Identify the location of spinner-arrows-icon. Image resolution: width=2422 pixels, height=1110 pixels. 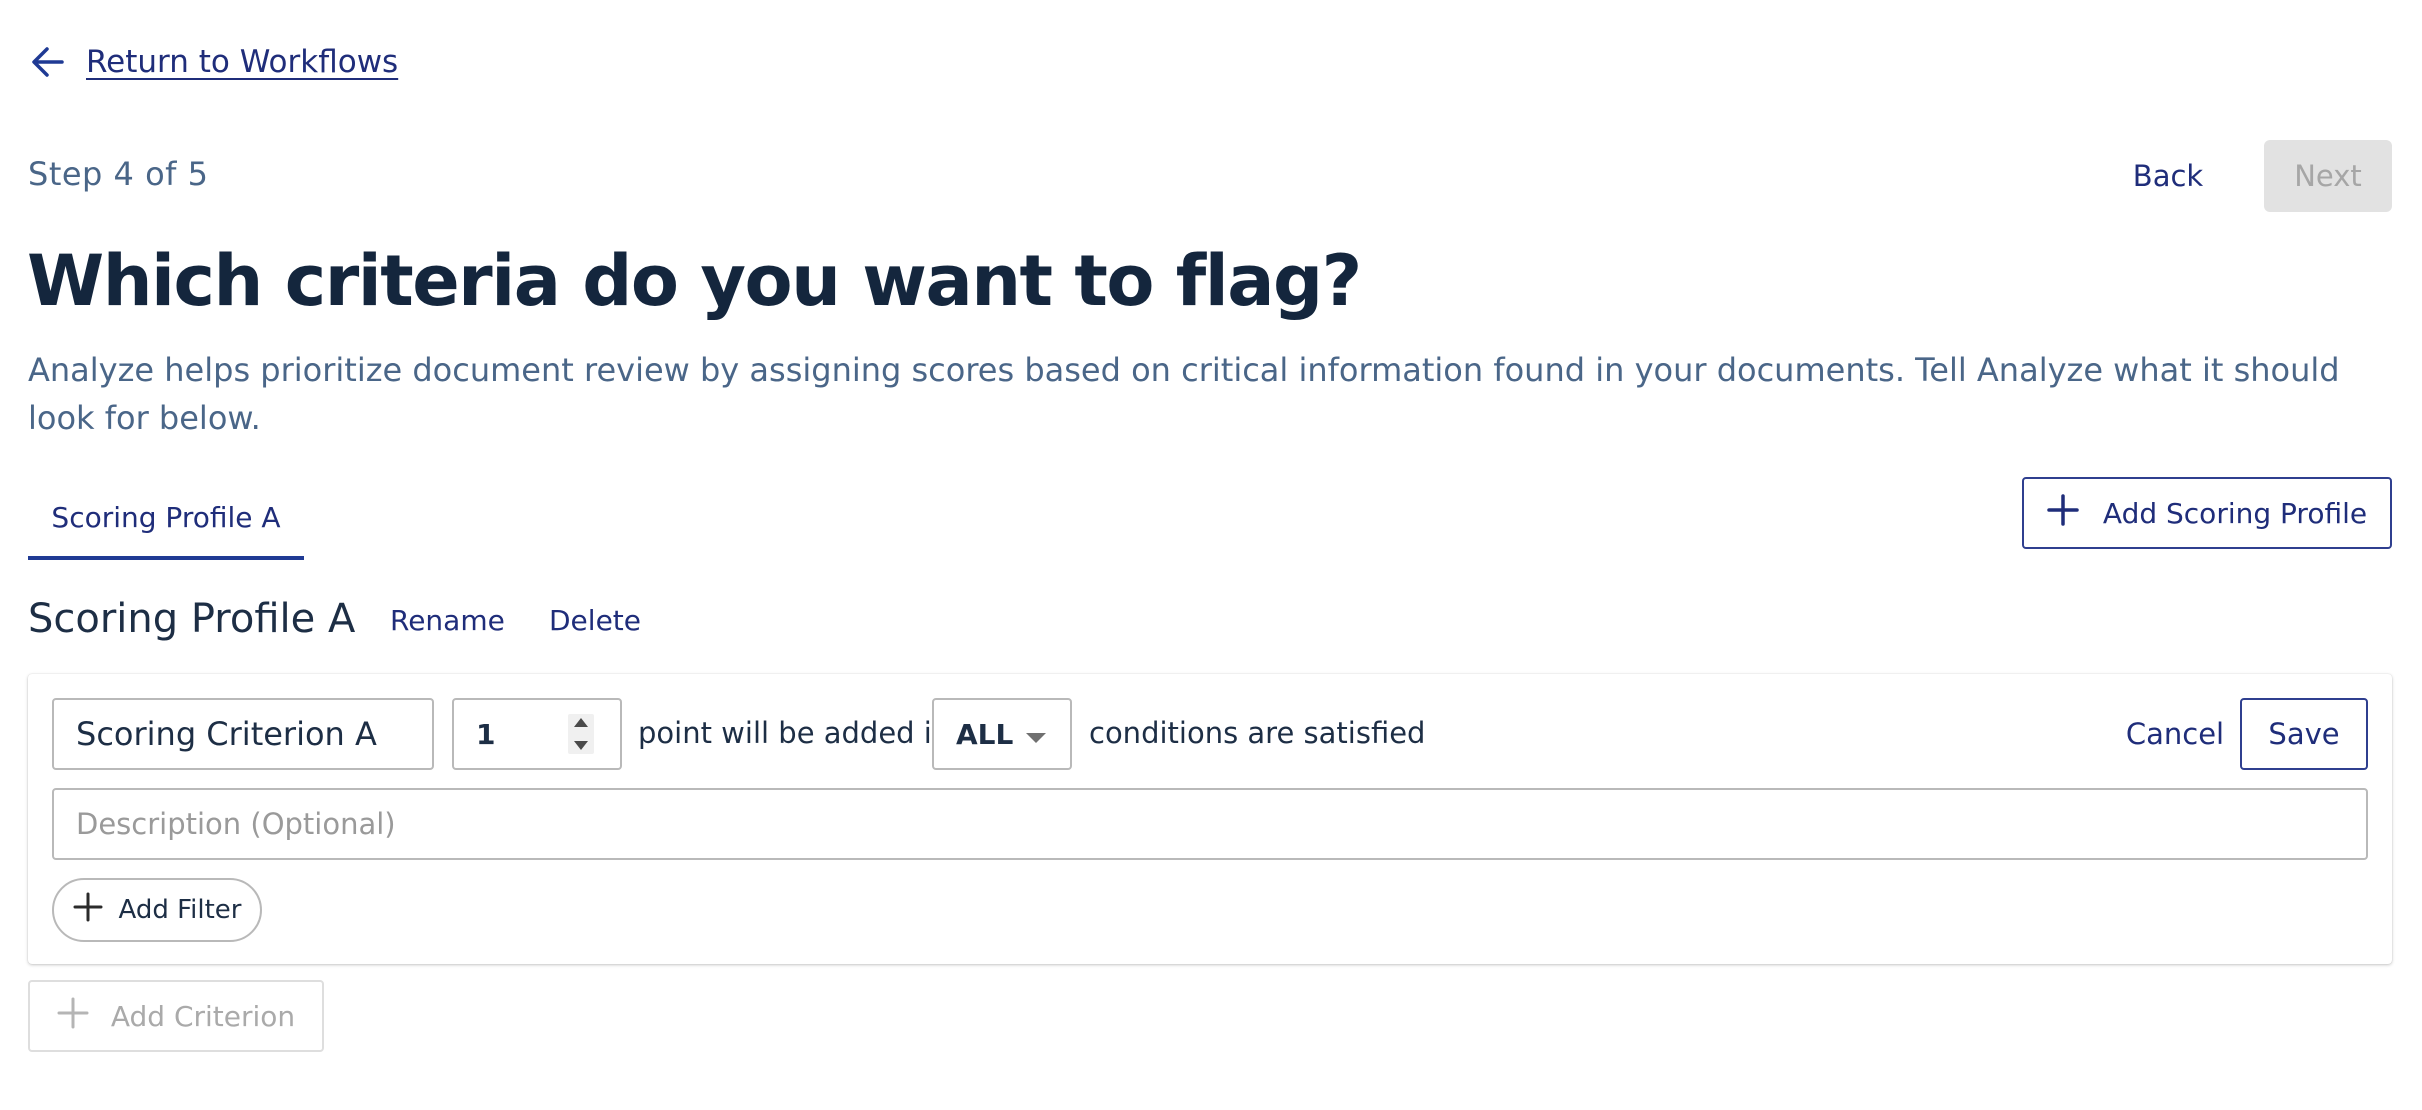
(581, 734).